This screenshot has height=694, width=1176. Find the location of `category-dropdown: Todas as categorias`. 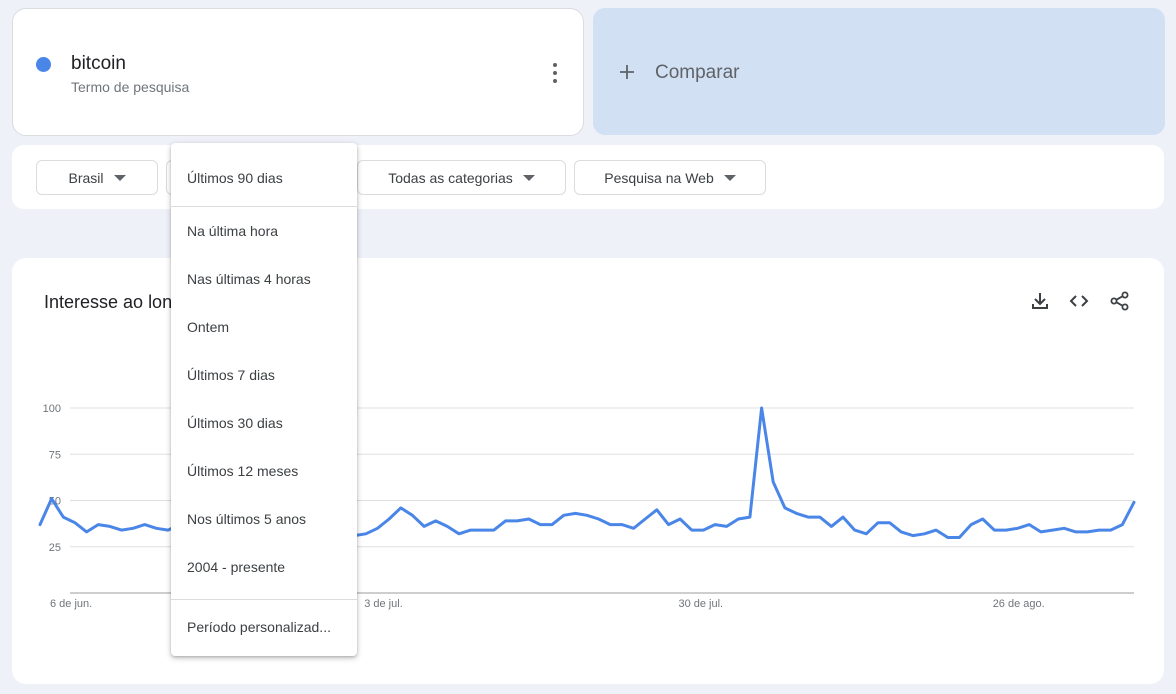

category-dropdown: Todas as categorias is located at coordinates (461, 177).